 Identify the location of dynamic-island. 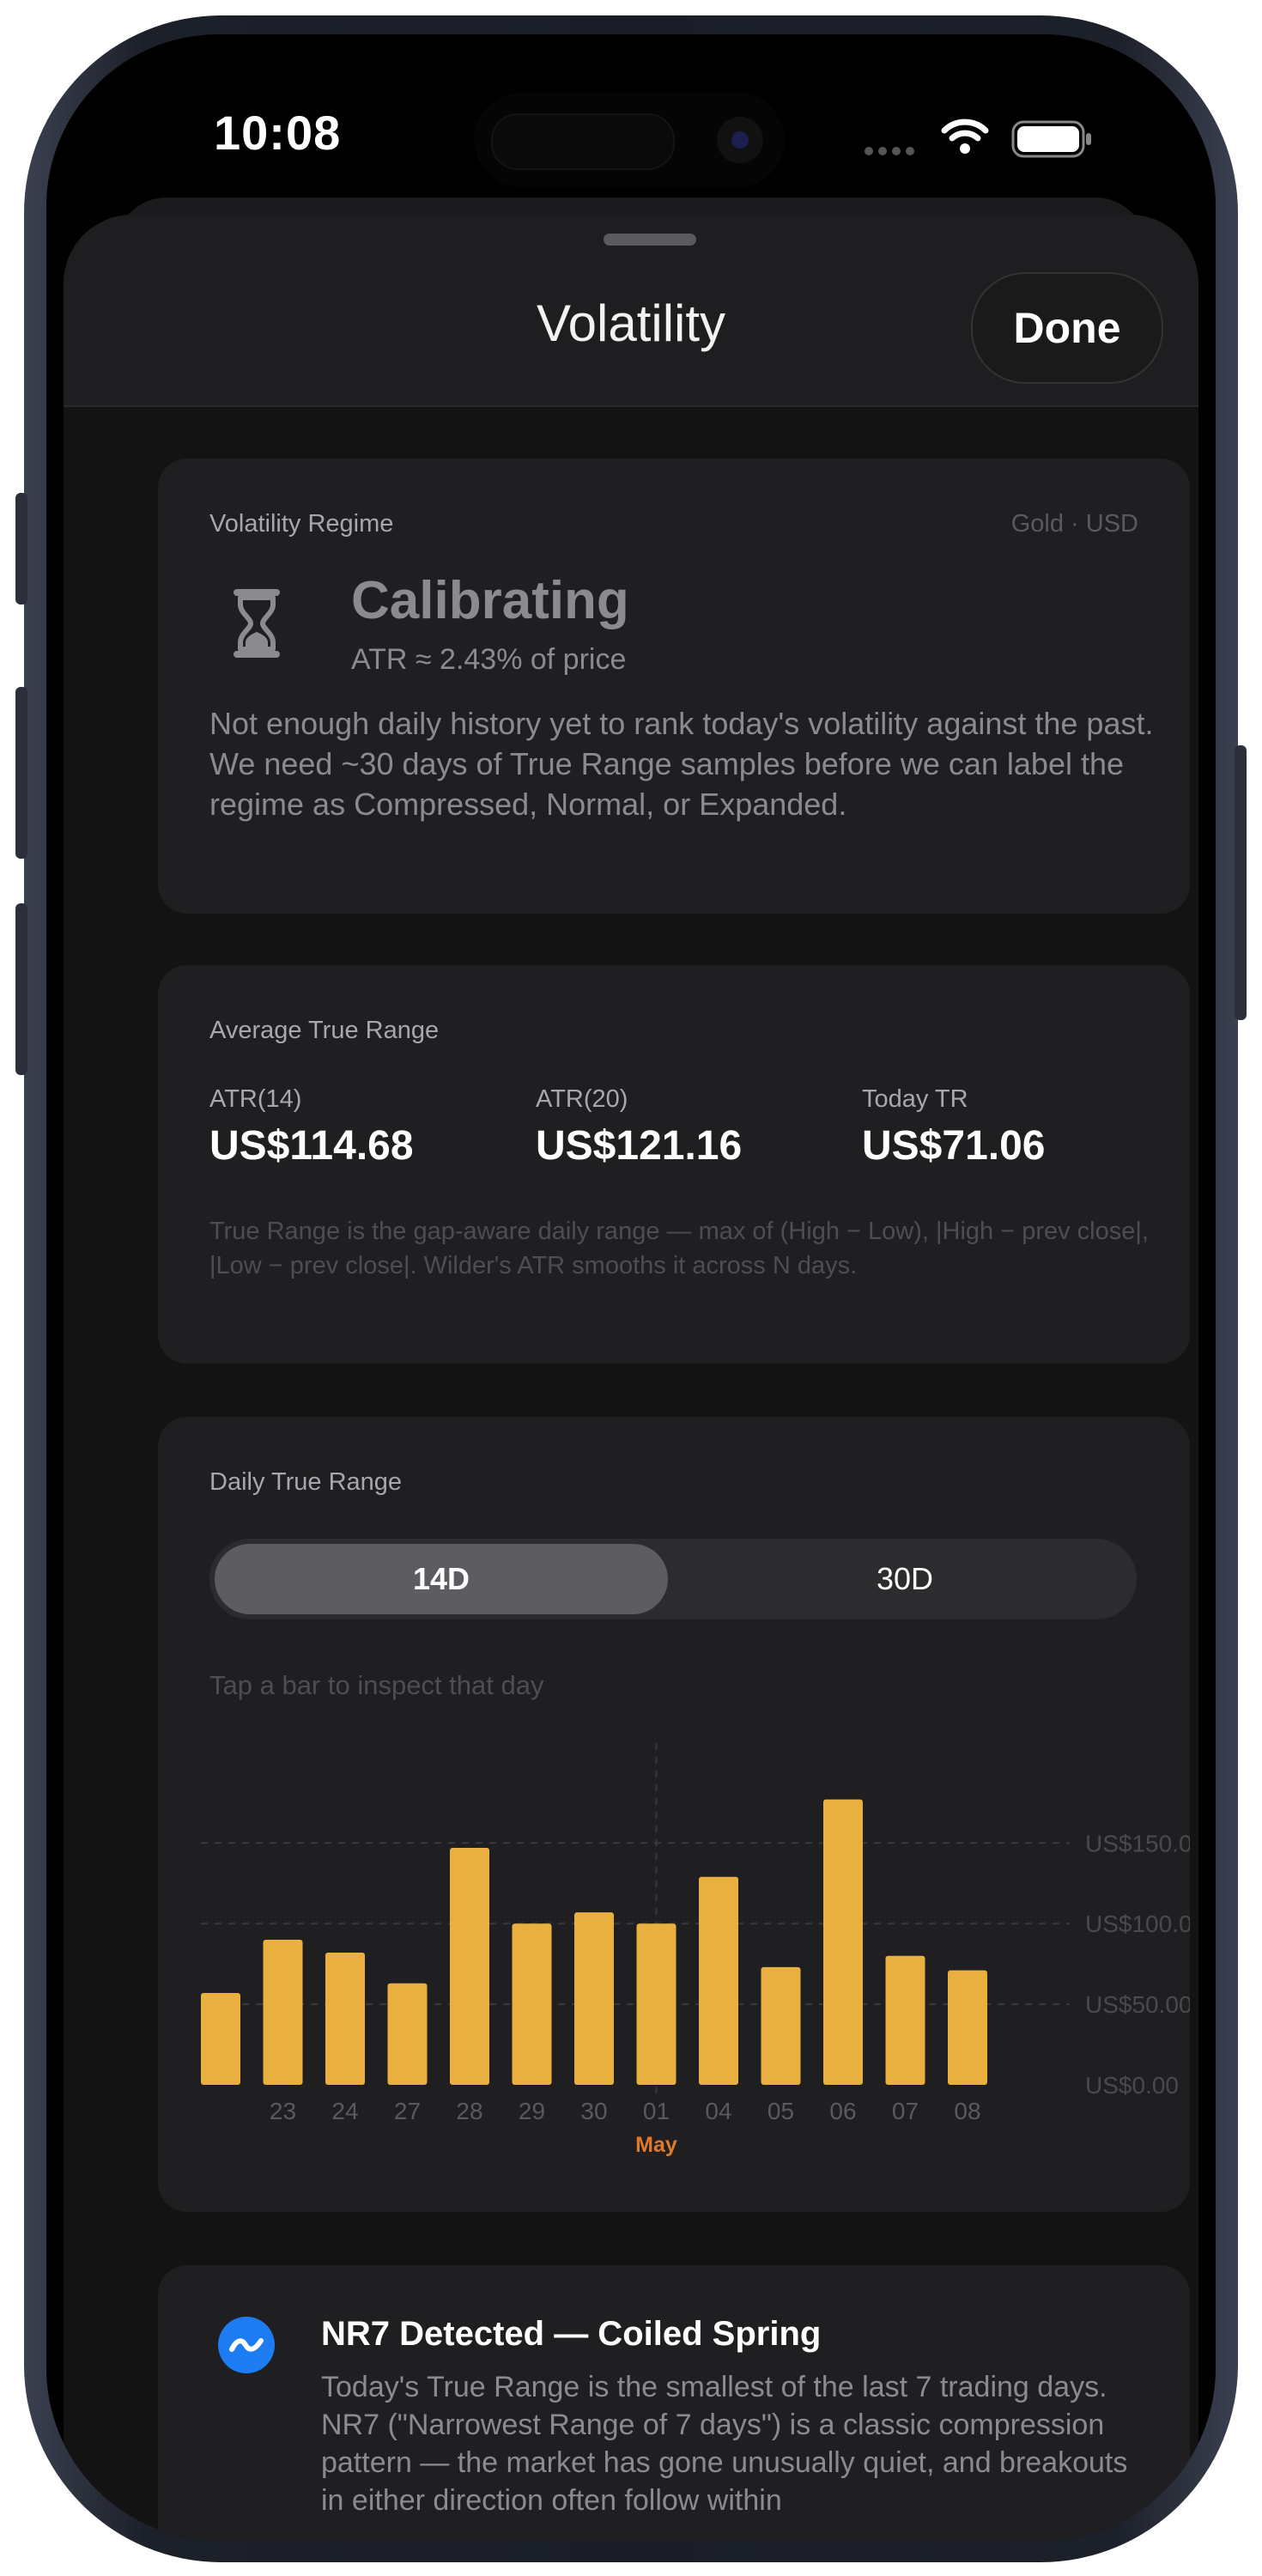
(629, 140).